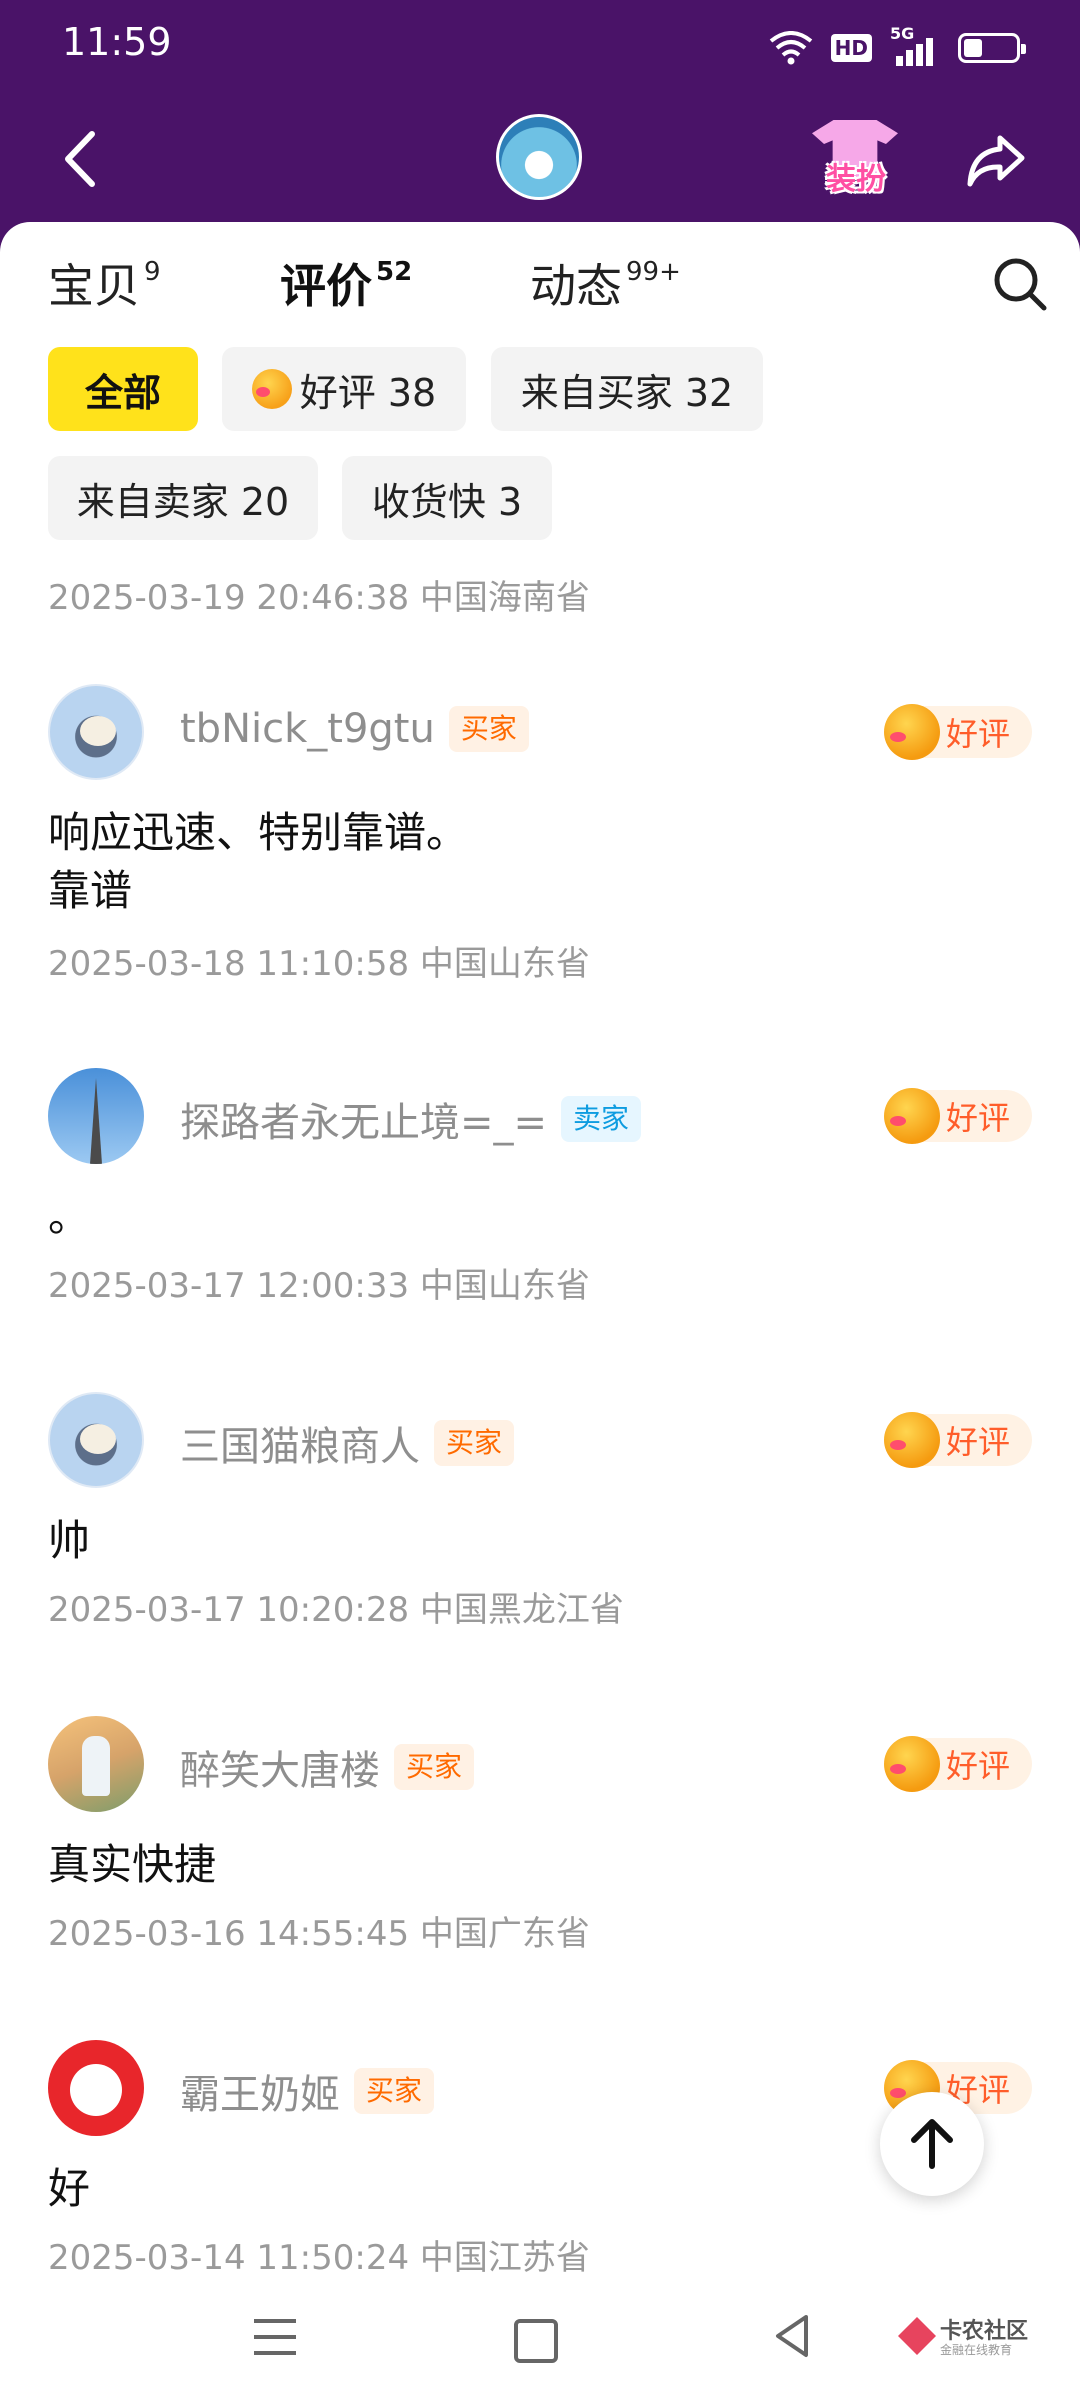  I want to click on review-comment-line: 好, so click(69, 2188).